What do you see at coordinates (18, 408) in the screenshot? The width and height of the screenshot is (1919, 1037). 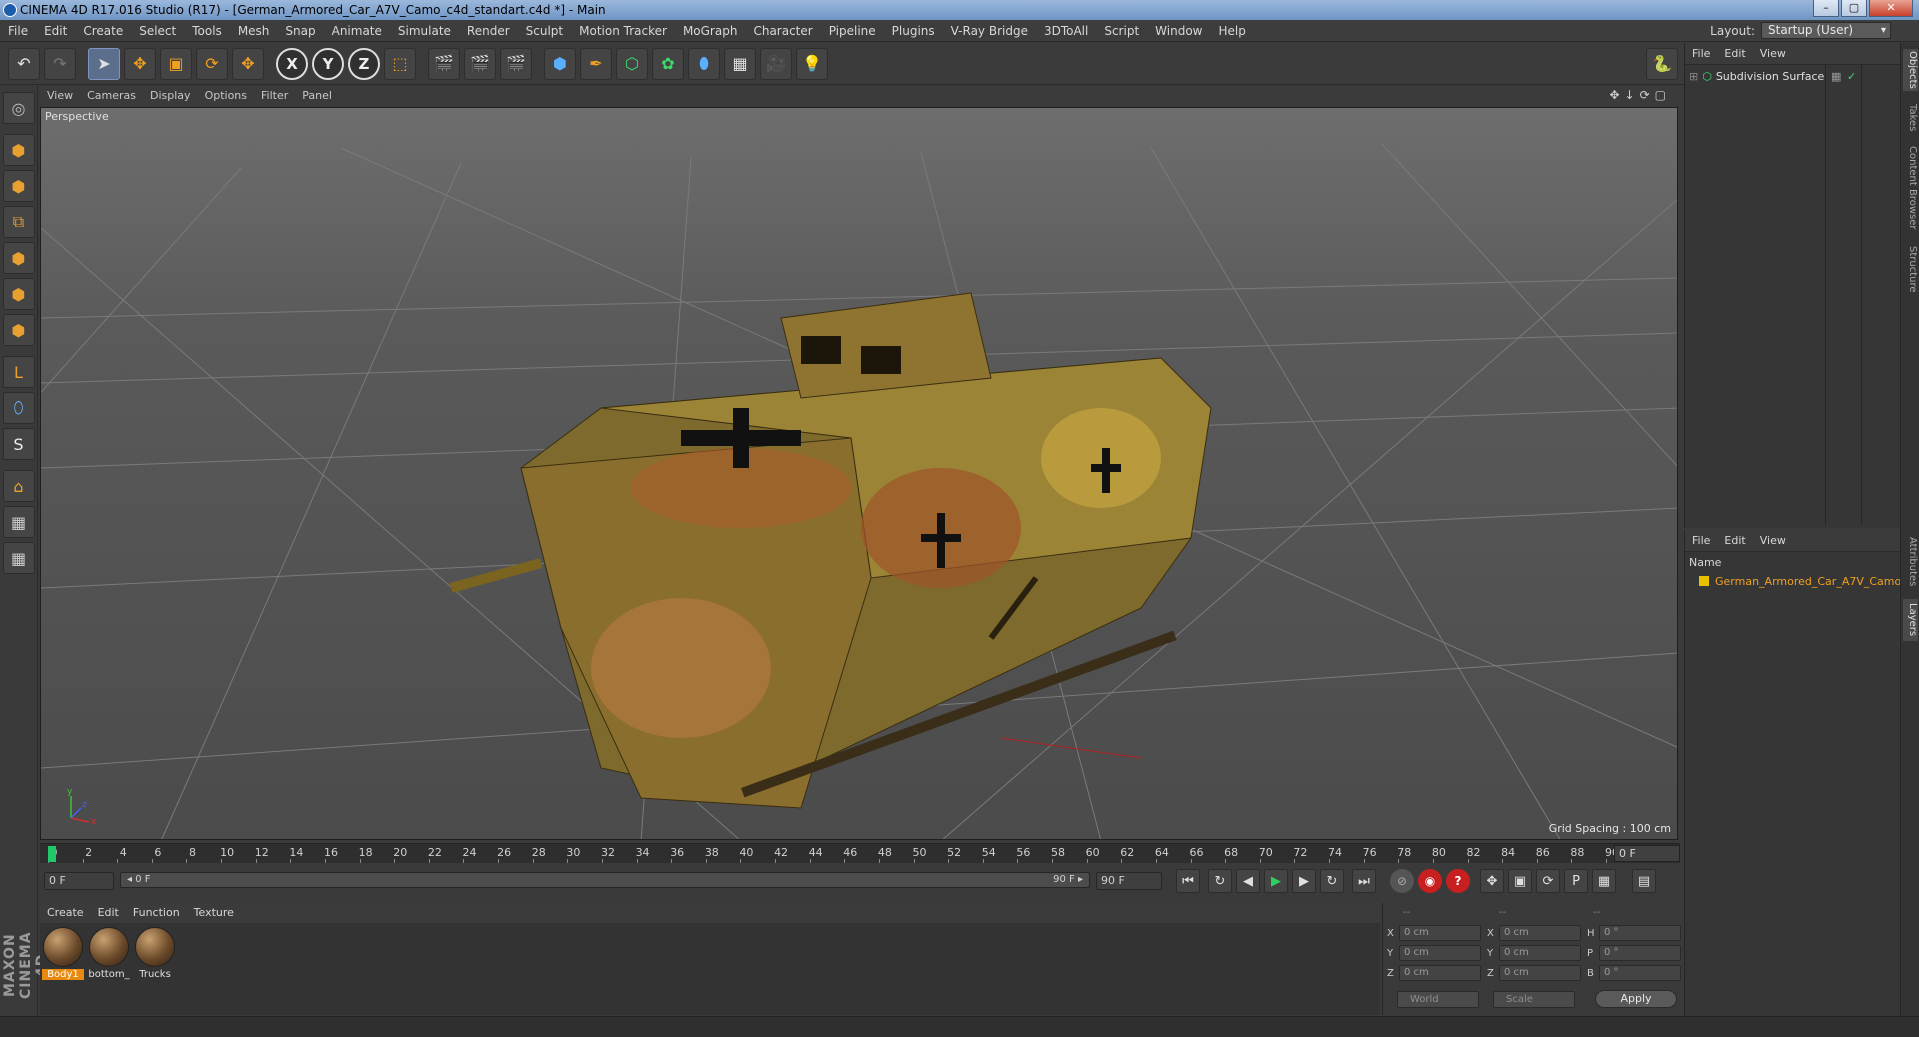 I see `tweak-mode-icon: ⬯` at bounding box center [18, 408].